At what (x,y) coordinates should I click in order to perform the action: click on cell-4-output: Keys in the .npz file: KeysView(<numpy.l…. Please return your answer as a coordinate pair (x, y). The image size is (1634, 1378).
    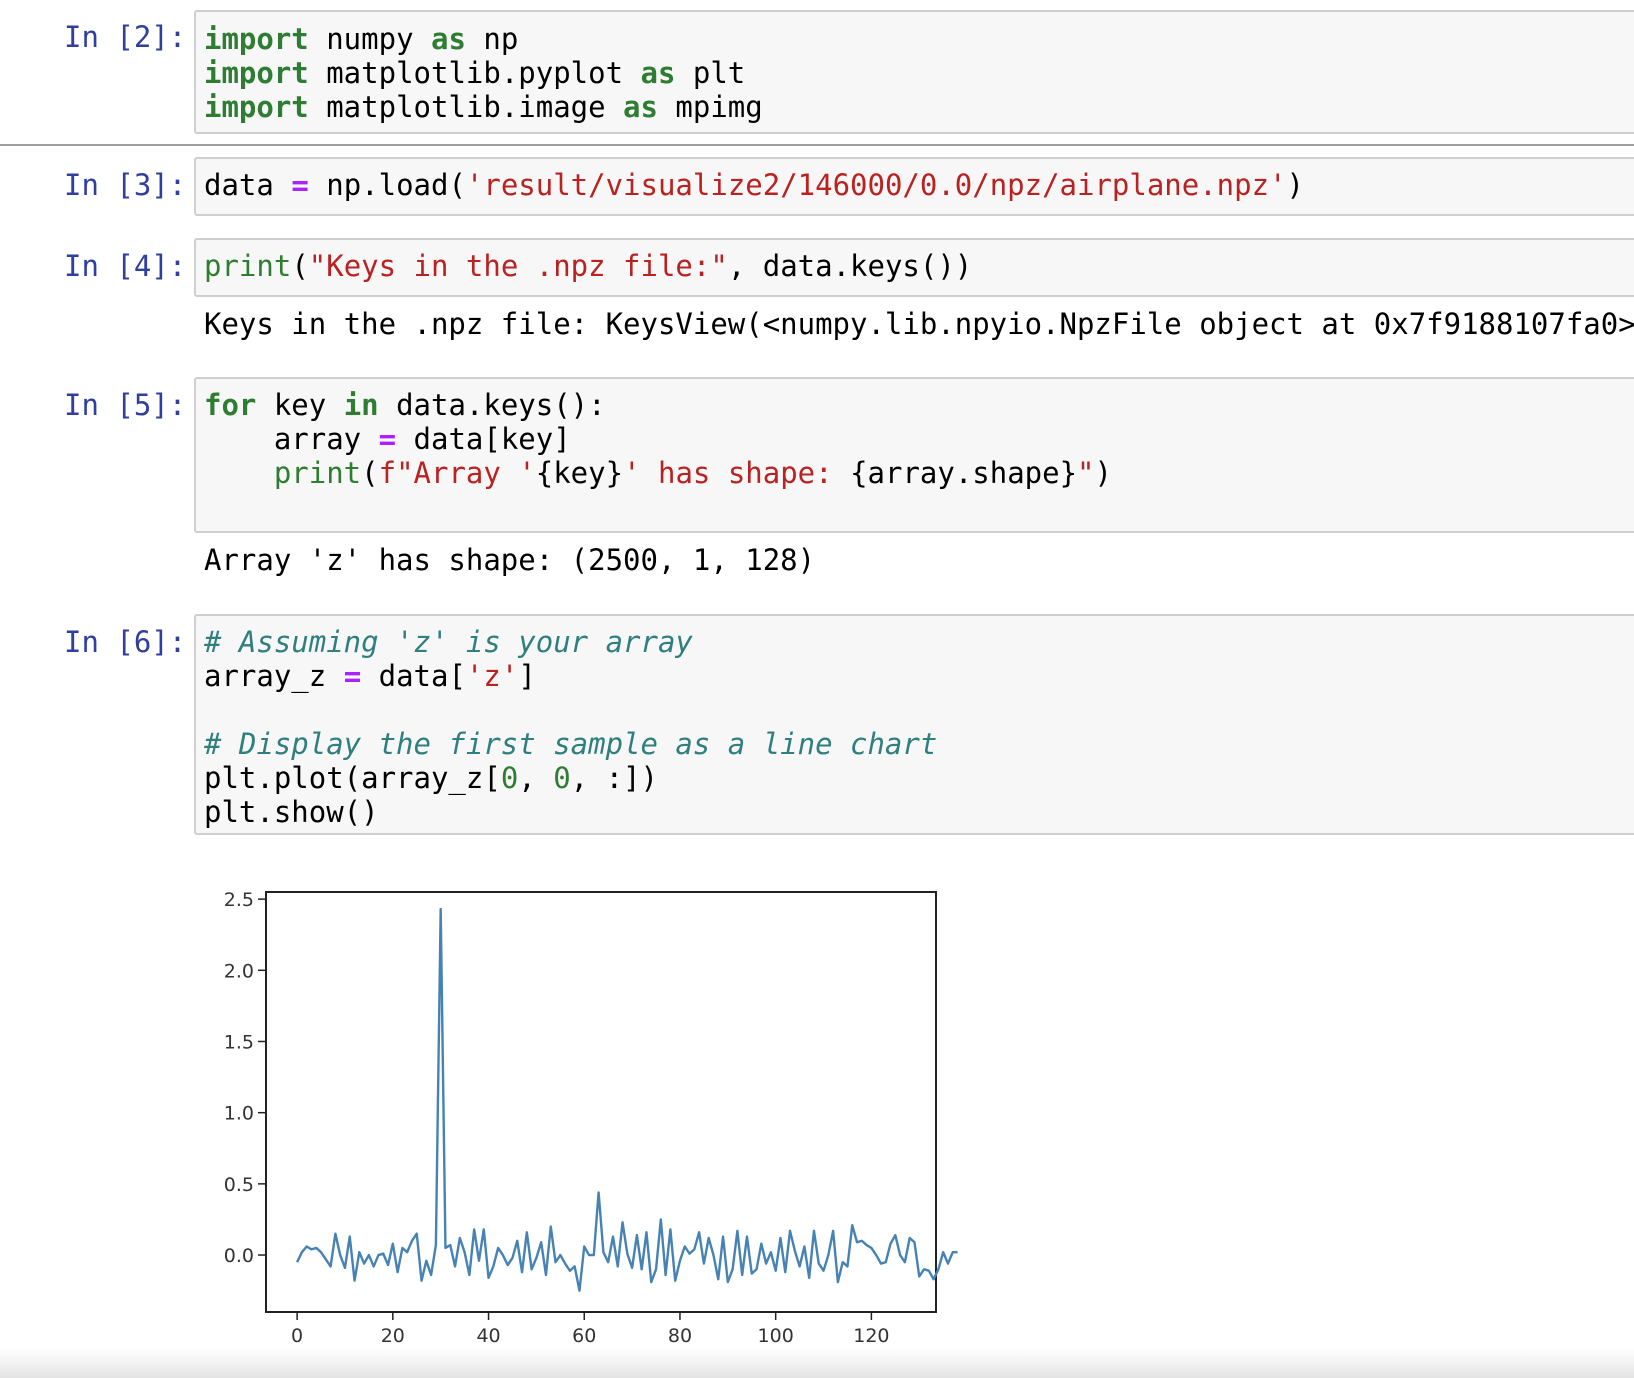
    Looking at the image, I should click on (919, 324).